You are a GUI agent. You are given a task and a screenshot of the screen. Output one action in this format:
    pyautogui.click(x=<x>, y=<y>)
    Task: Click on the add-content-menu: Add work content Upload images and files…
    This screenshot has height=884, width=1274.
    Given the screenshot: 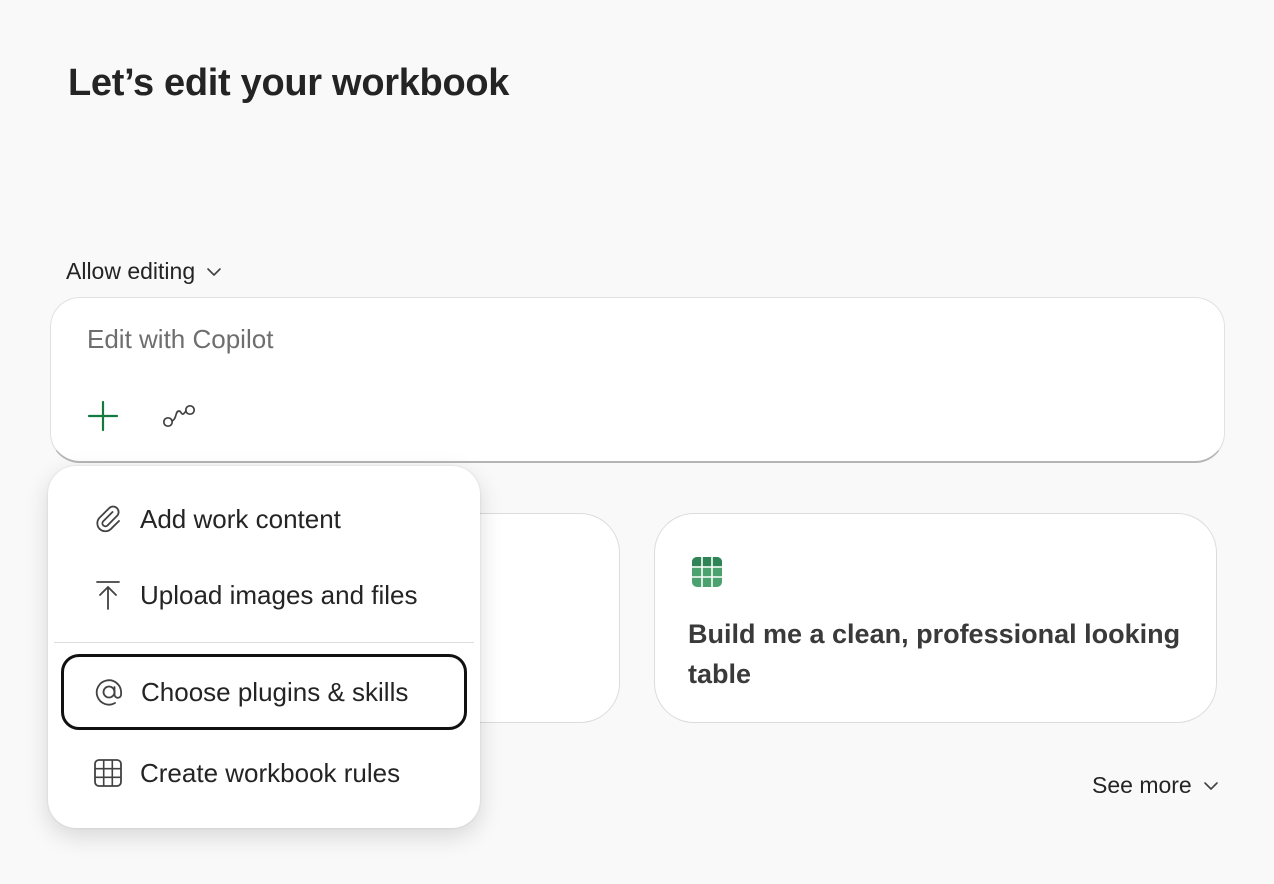 What is the action you would take?
    pyautogui.click(x=264, y=647)
    